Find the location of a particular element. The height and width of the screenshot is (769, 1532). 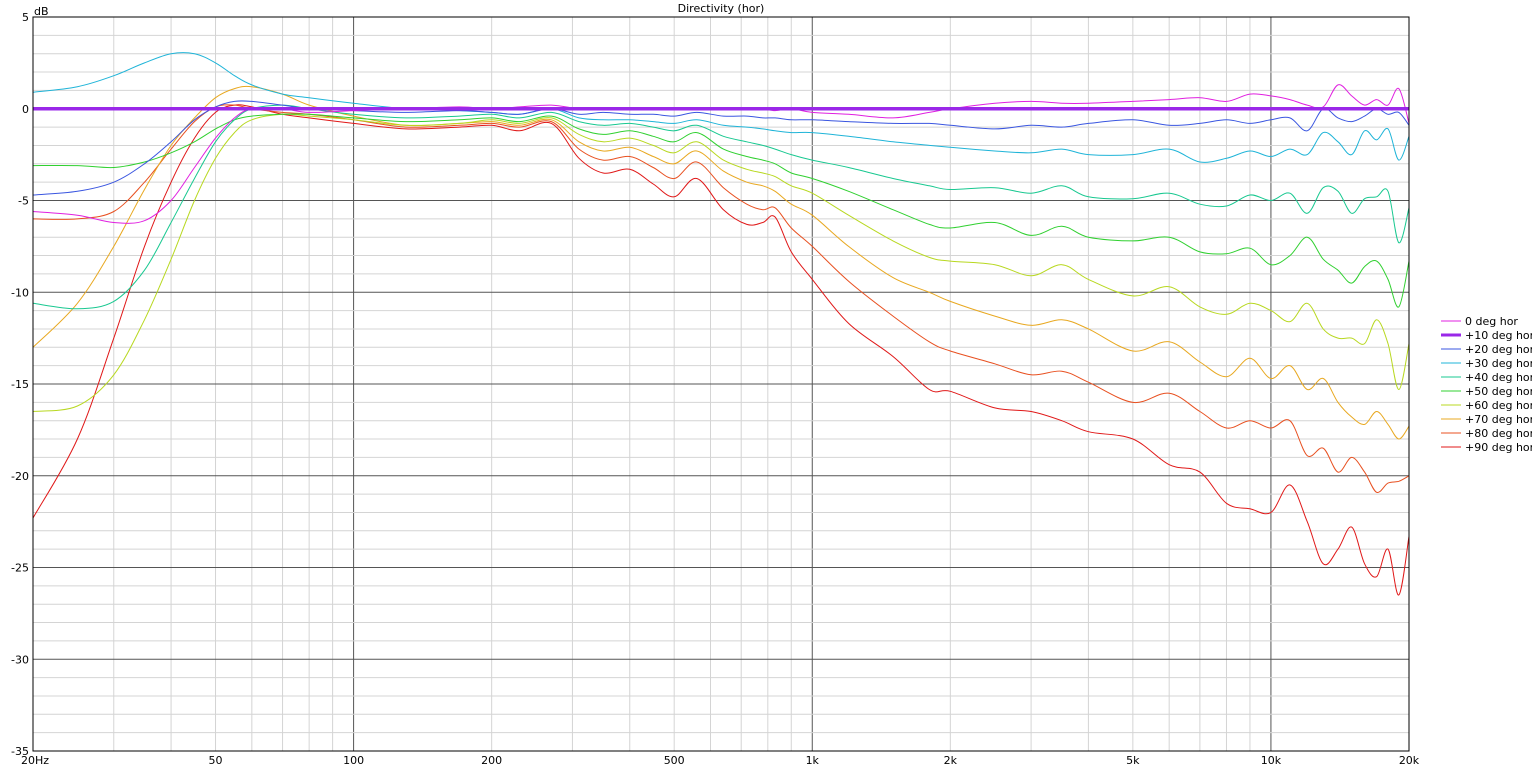

y-tick-label: -15 is located at coordinates (20, 384).